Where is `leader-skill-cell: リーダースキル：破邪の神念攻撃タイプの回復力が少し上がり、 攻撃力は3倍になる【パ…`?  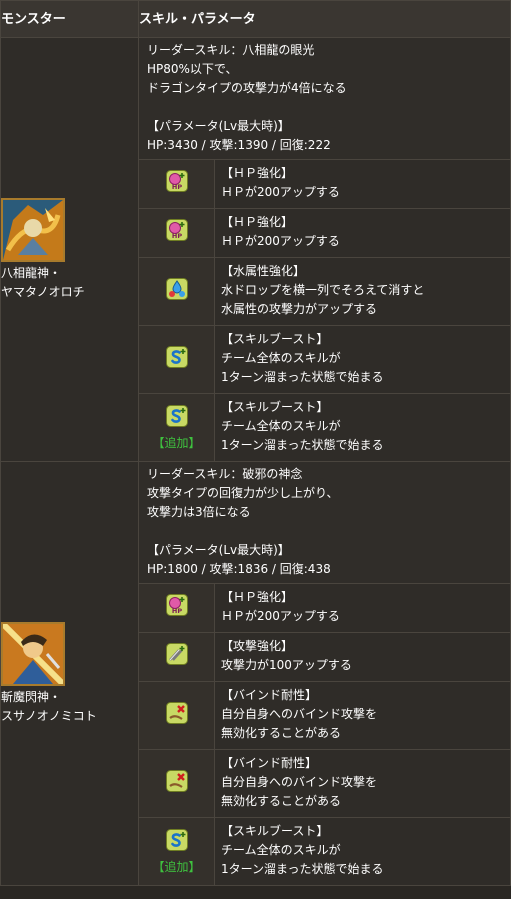
leader-skill-cell: リーダースキル：破邪の神念攻撃タイプの回復力が少し上がり、 攻撃力は3倍になる【パ… is located at coordinates (324, 522).